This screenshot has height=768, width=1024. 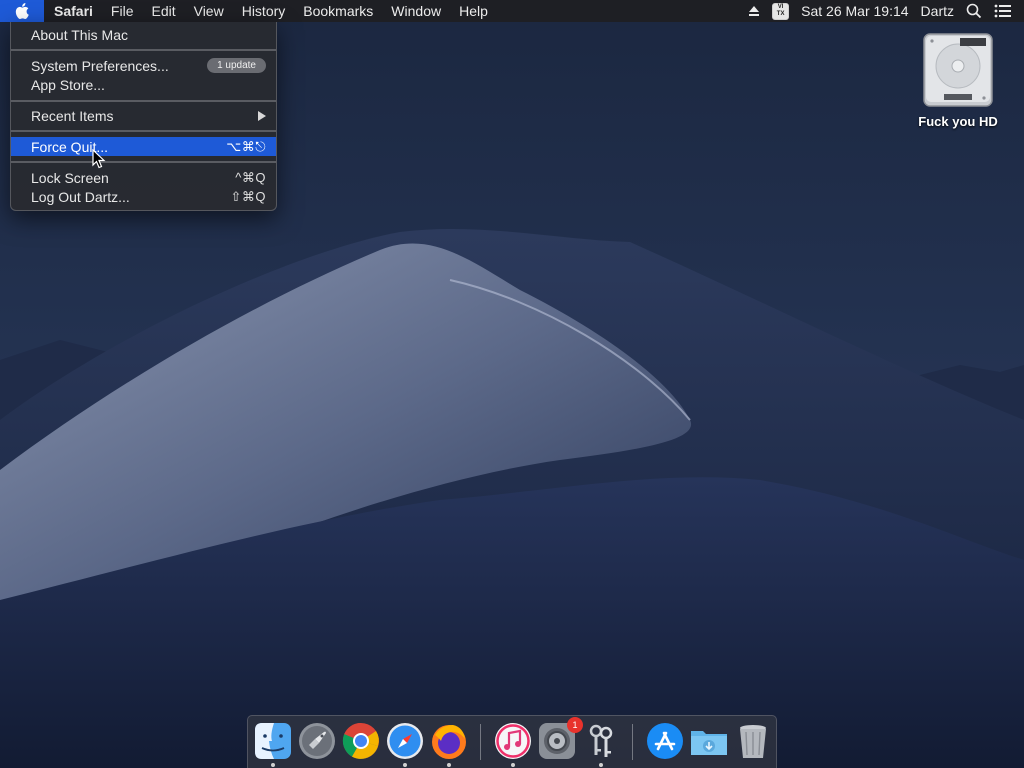 What do you see at coordinates (143, 34) in the screenshot?
I see `menu-item-about-this-mac: About This Mac` at bounding box center [143, 34].